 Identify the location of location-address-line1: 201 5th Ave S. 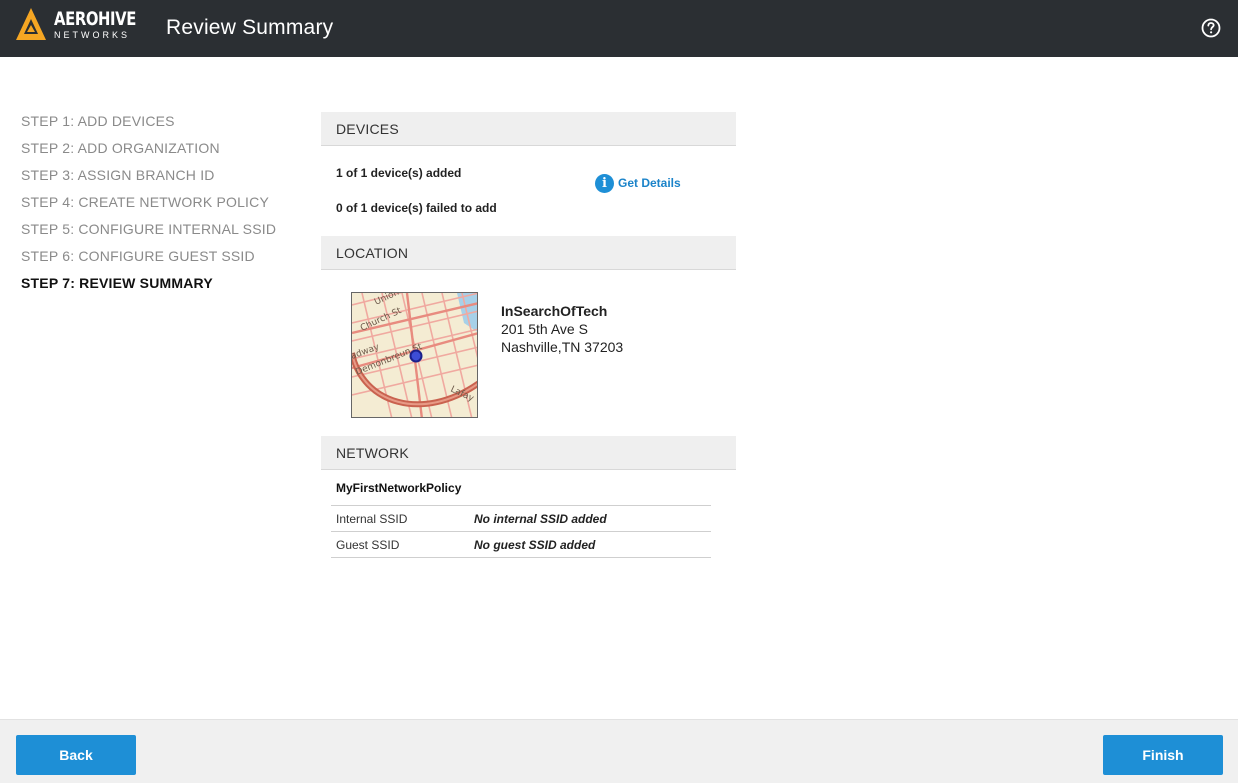
(544, 329).